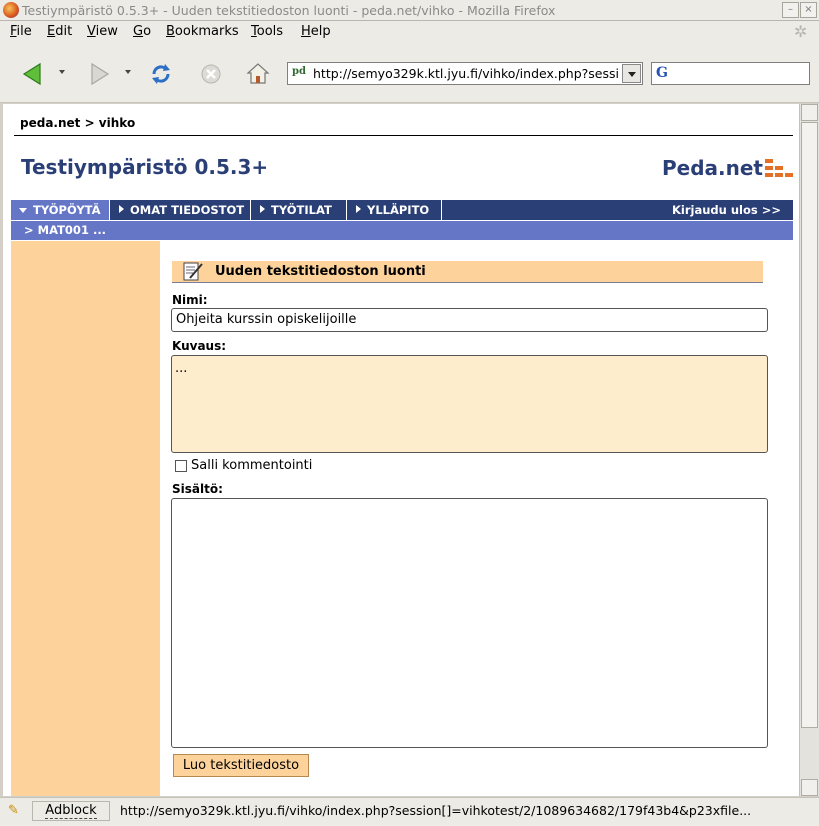  I want to click on forward-arrow-icon, so click(99, 74).